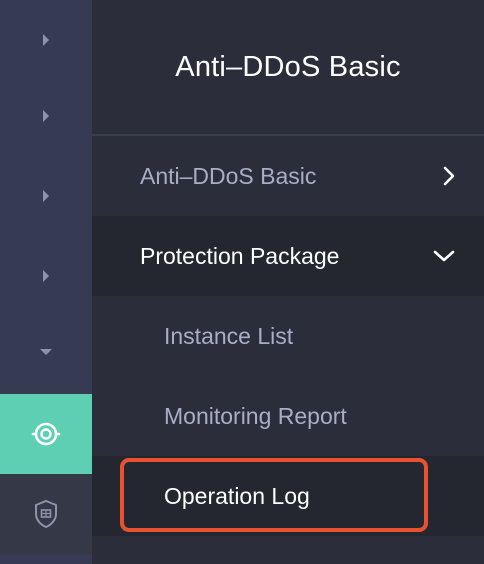  I want to click on chevron-down-icon, so click(444, 256).